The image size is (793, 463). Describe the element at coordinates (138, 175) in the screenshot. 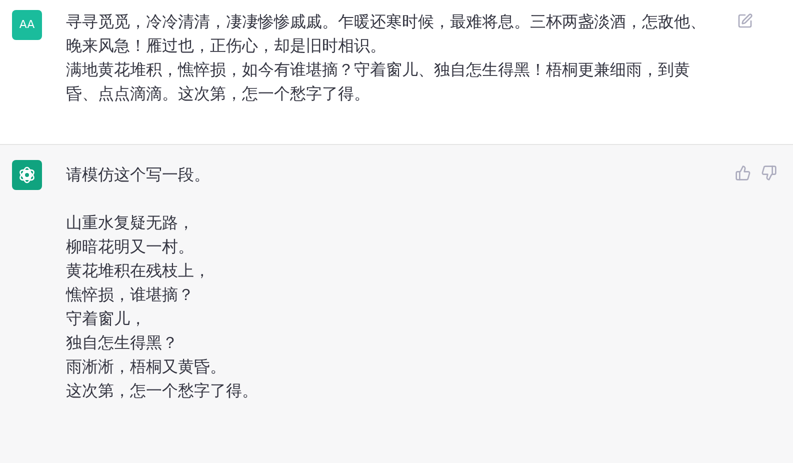

I see `message-paragraph: 请模仿这个写一段。` at that location.